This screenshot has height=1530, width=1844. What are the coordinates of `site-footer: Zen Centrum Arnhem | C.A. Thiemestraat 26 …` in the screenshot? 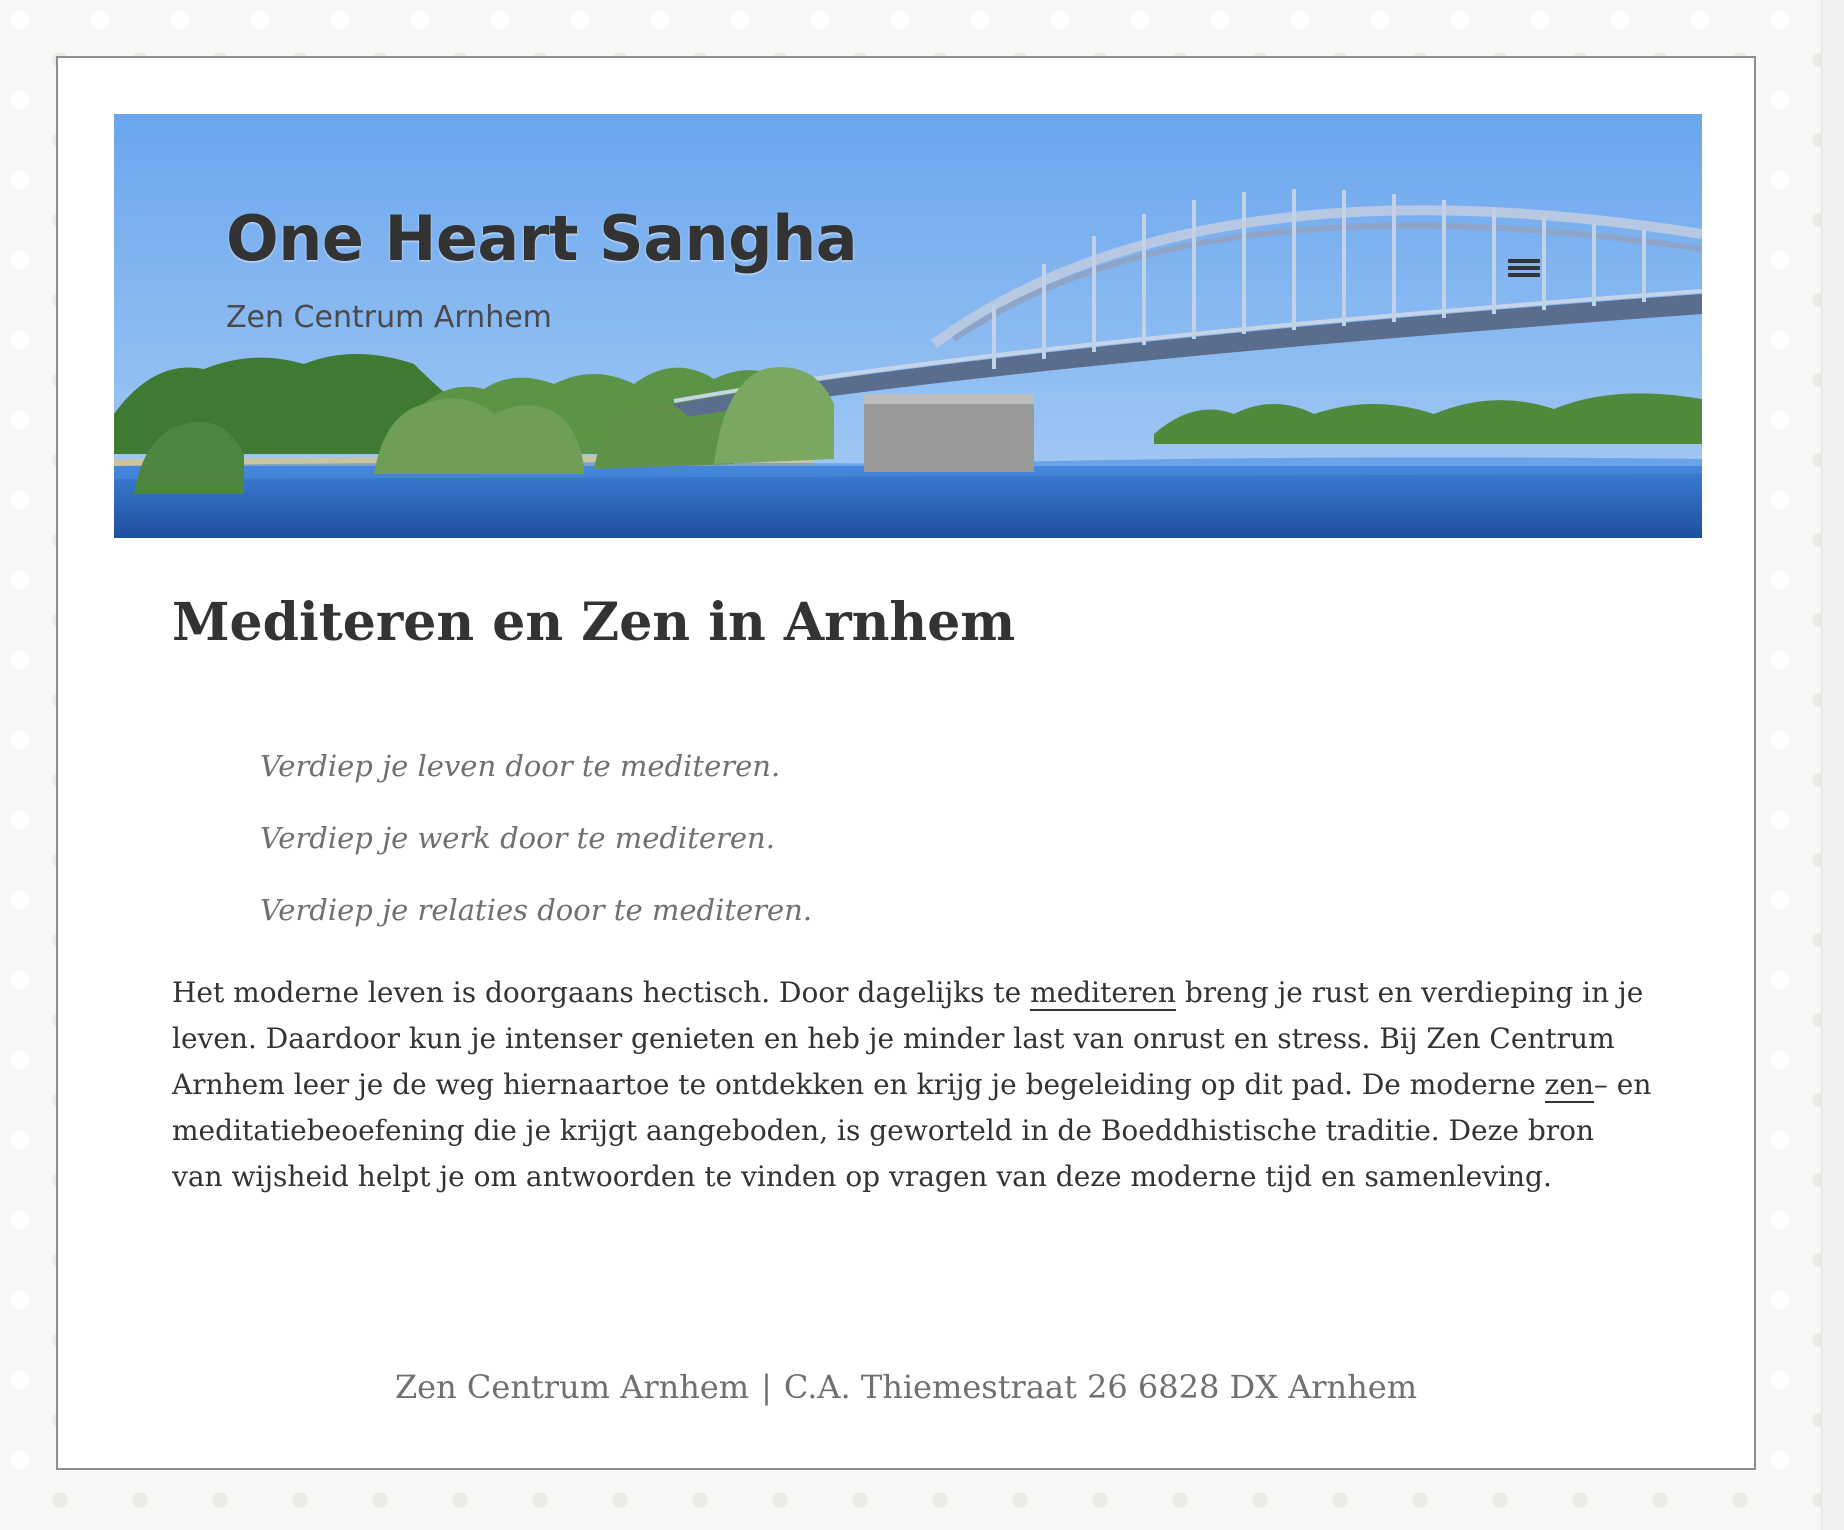 It's located at (906, 1387).